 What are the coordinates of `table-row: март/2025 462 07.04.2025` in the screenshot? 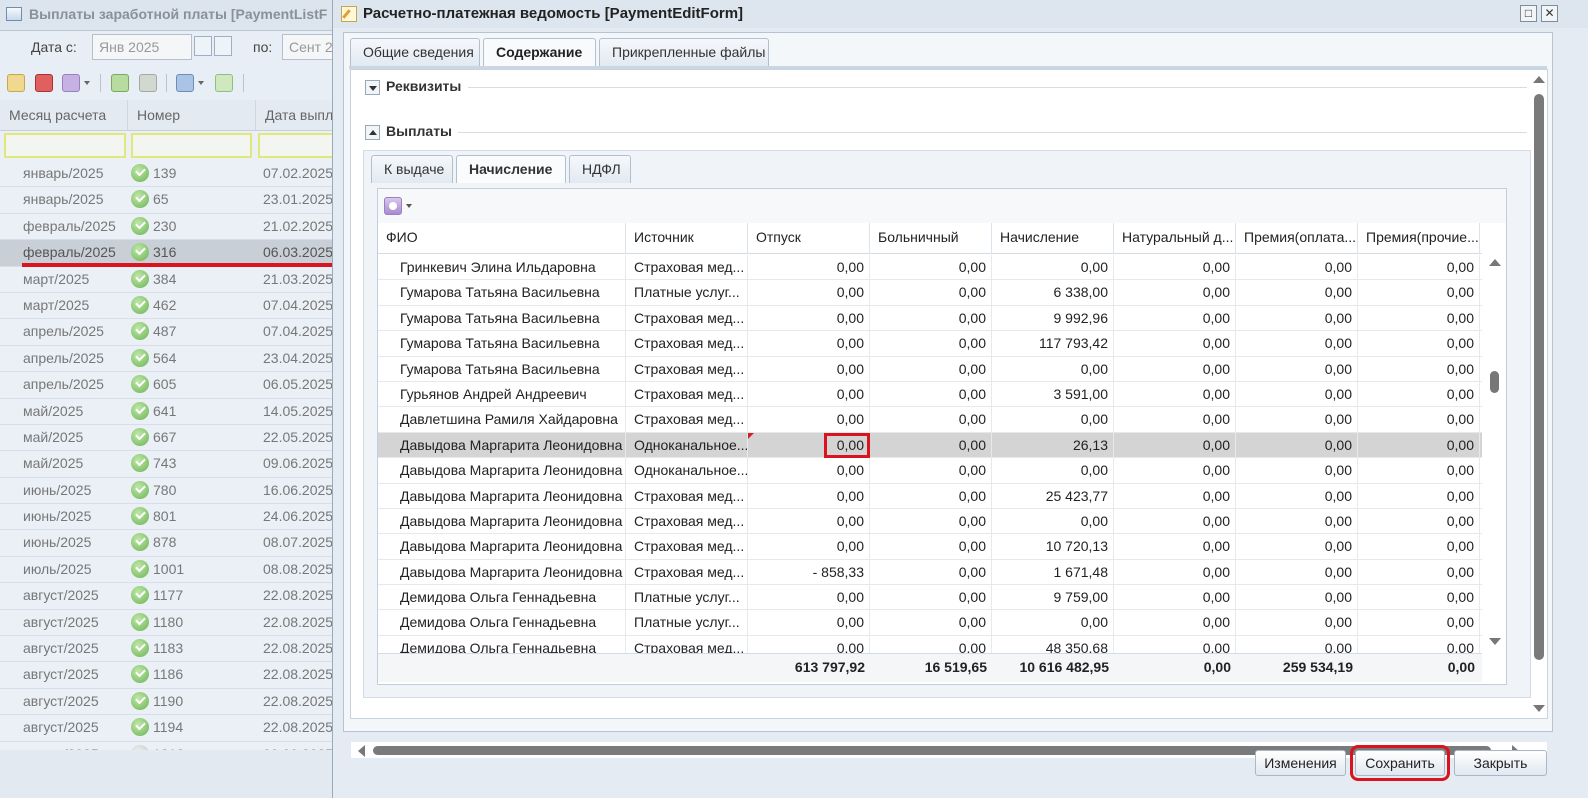 It's located at (170, 306).